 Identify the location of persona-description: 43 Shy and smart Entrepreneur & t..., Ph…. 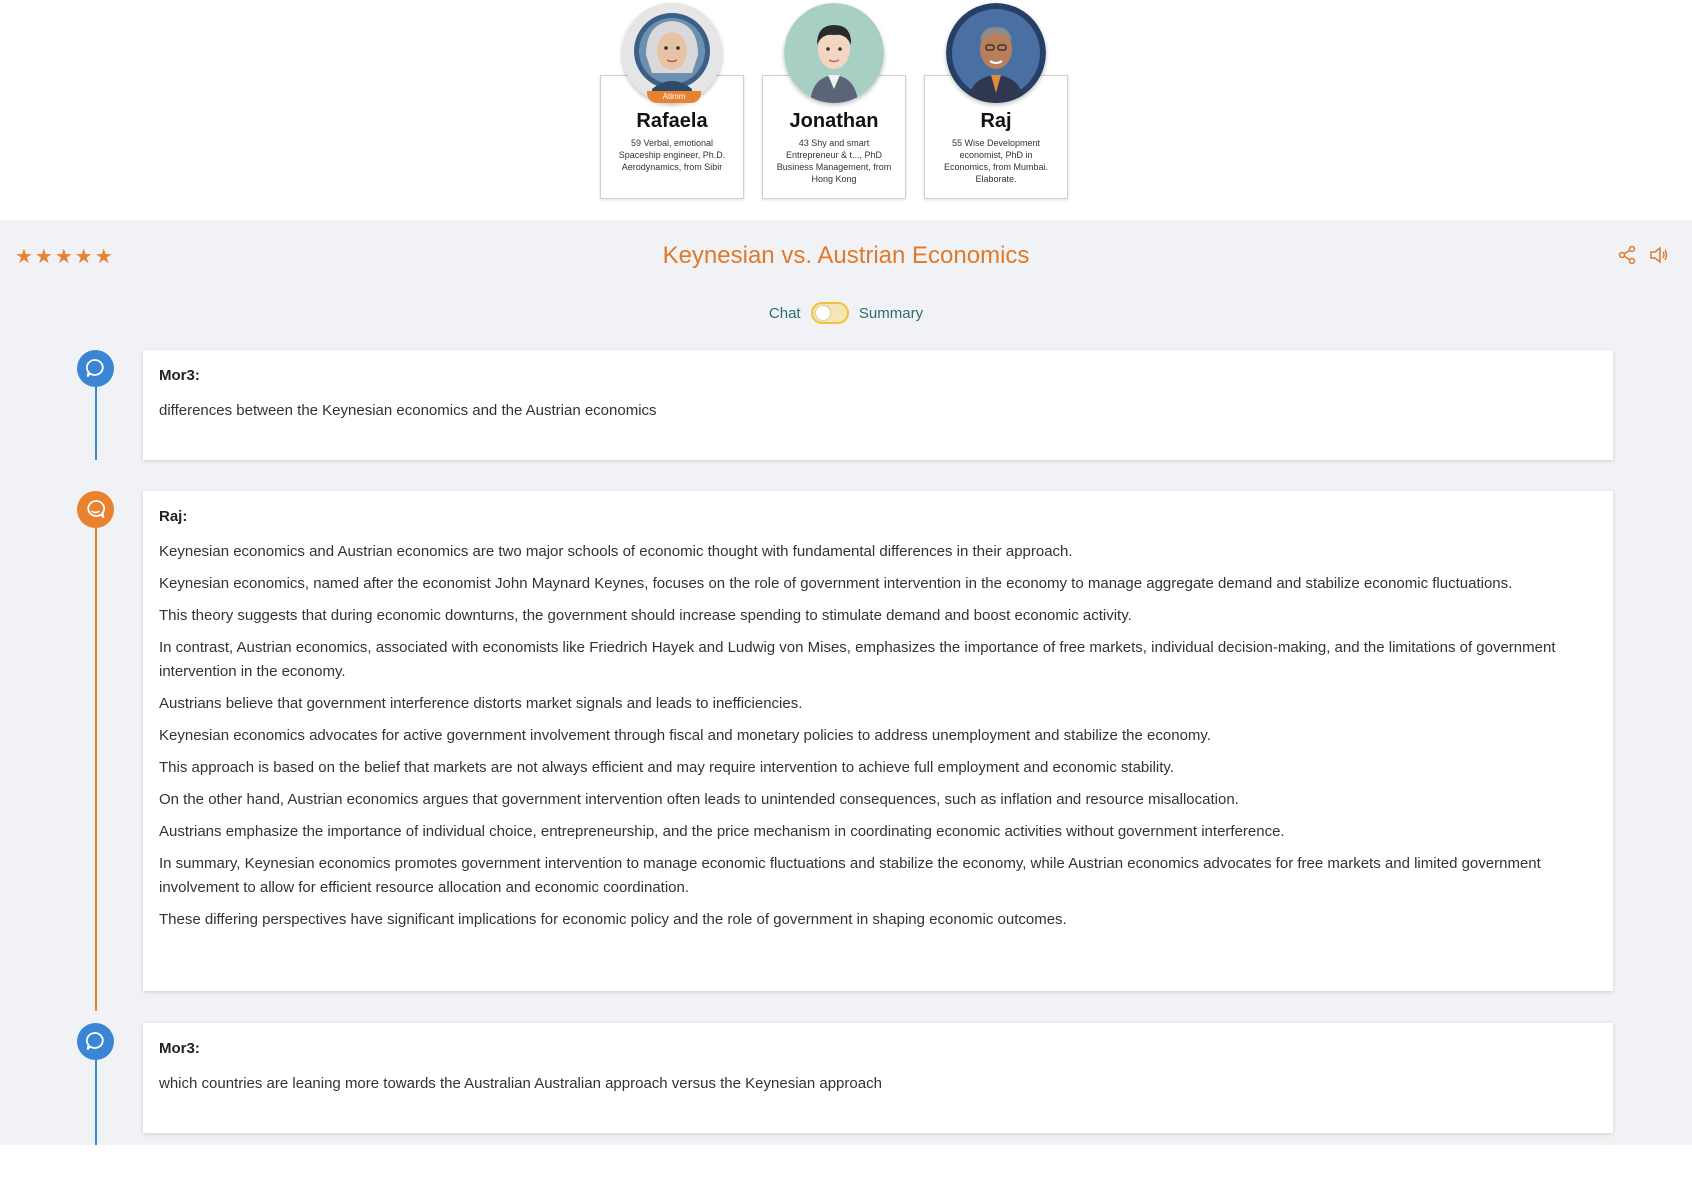
(834, 161).